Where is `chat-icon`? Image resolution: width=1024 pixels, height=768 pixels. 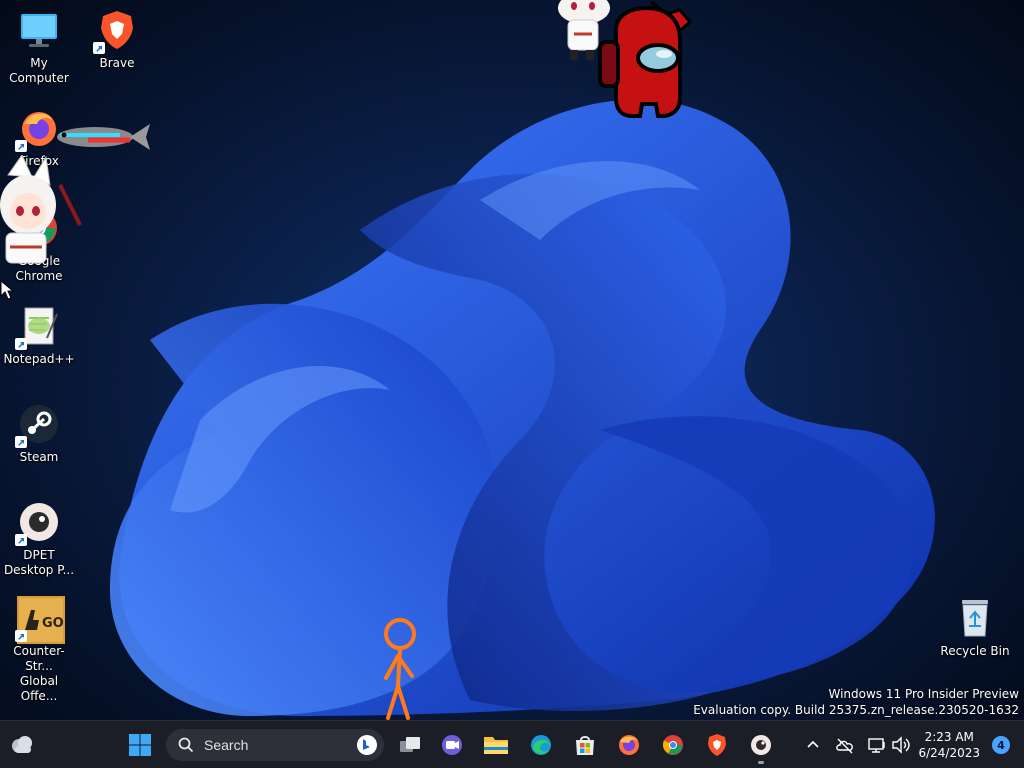
chat-icon is located at coordinates (452, 745).